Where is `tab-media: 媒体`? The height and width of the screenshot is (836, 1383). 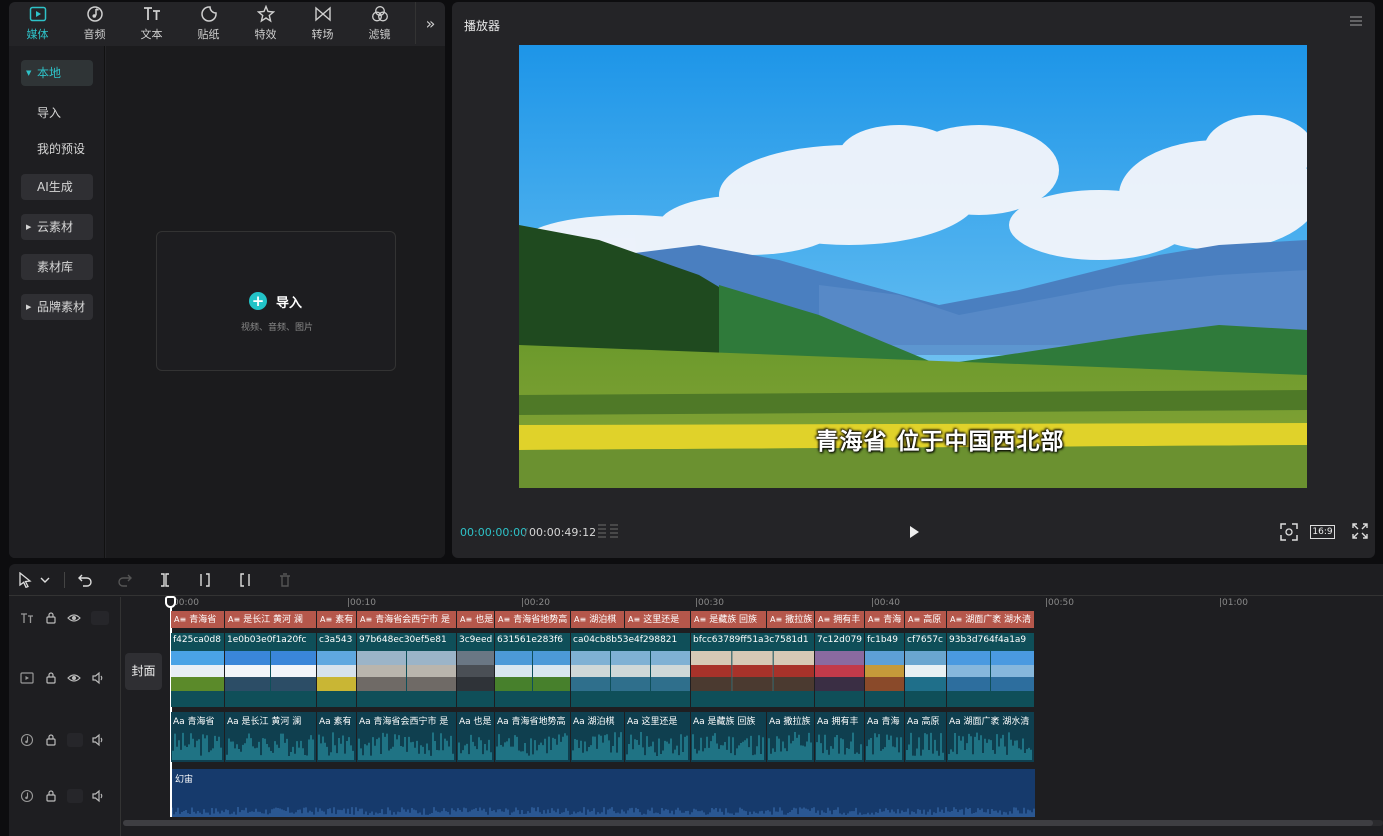
tab-media: 媒体 is located at coordinates (37, 23).